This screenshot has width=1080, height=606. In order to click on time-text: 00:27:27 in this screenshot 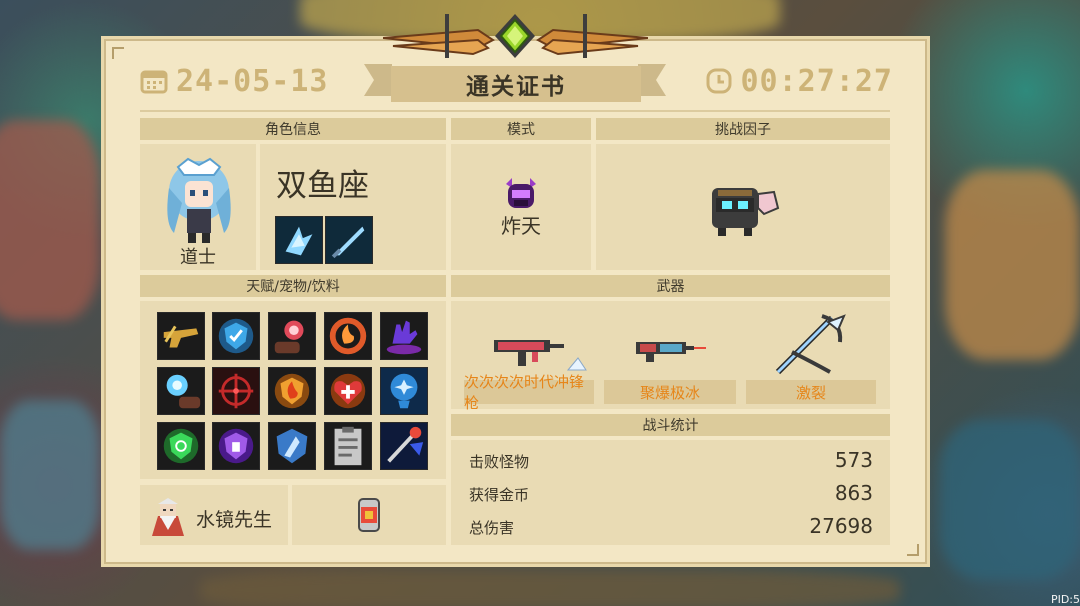, I will do `click(816, 81)`.